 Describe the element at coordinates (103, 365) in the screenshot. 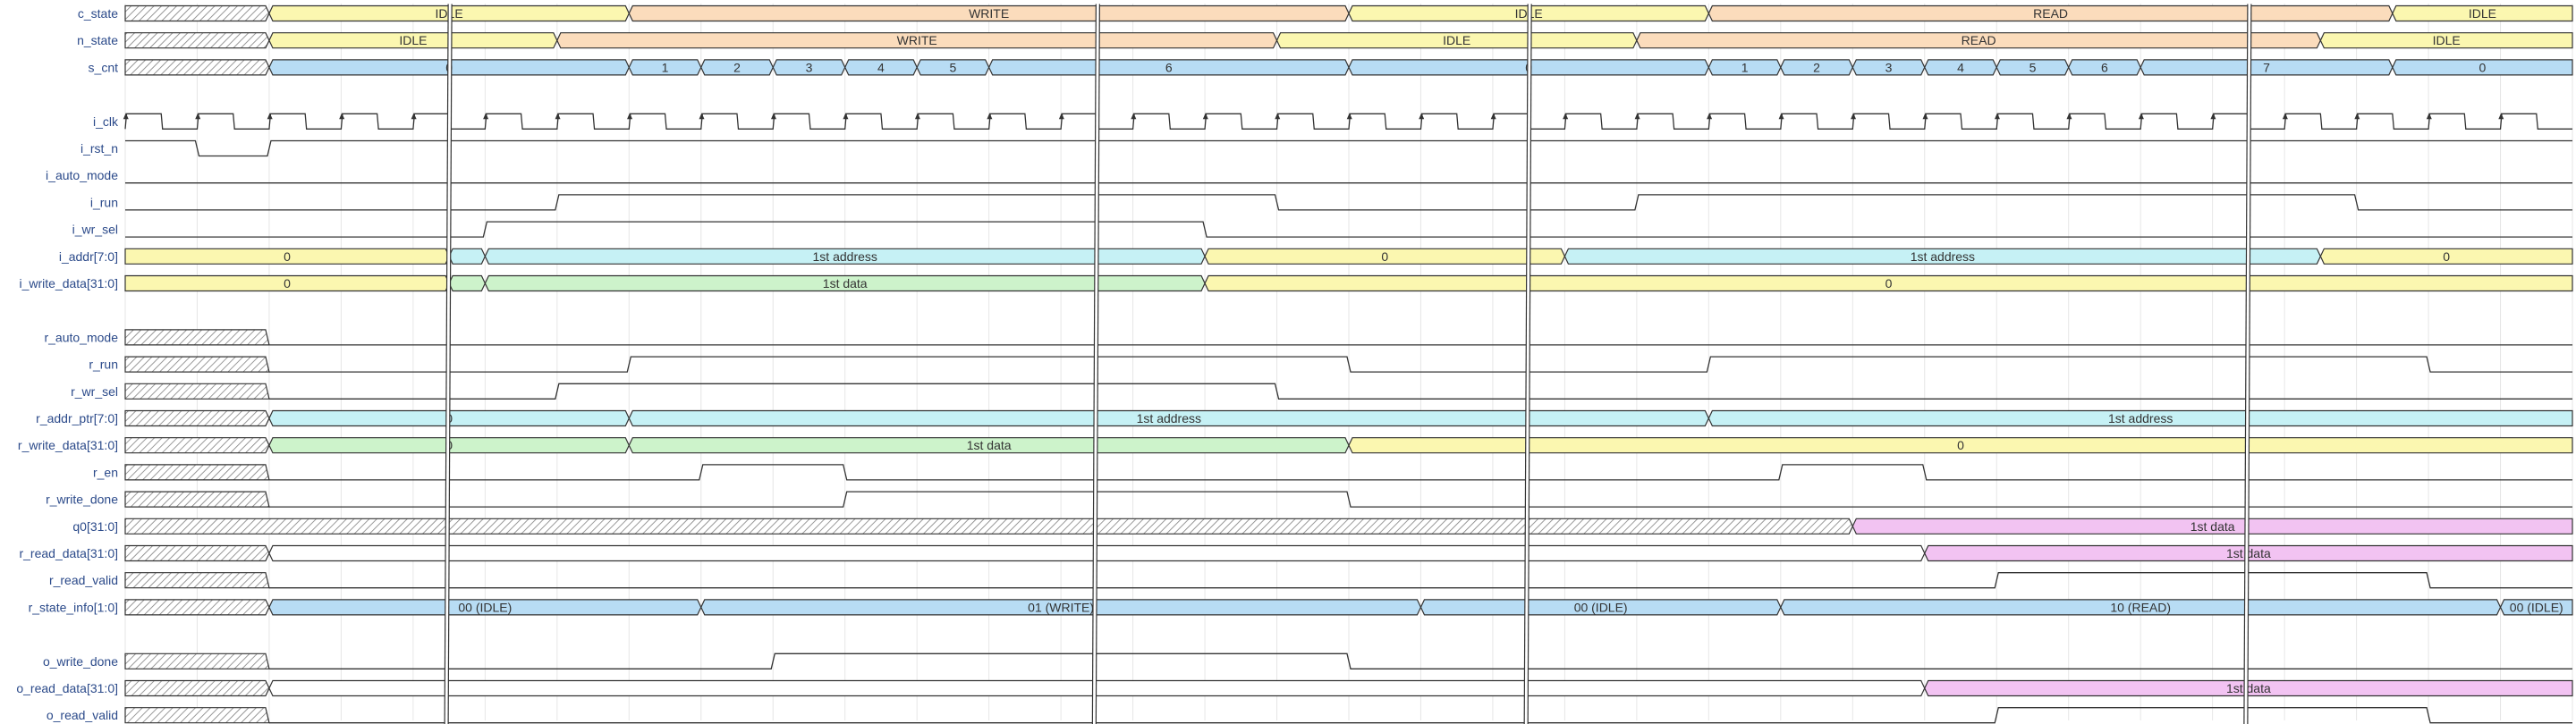

I see `signal-name-r-run: r_run` at that location.